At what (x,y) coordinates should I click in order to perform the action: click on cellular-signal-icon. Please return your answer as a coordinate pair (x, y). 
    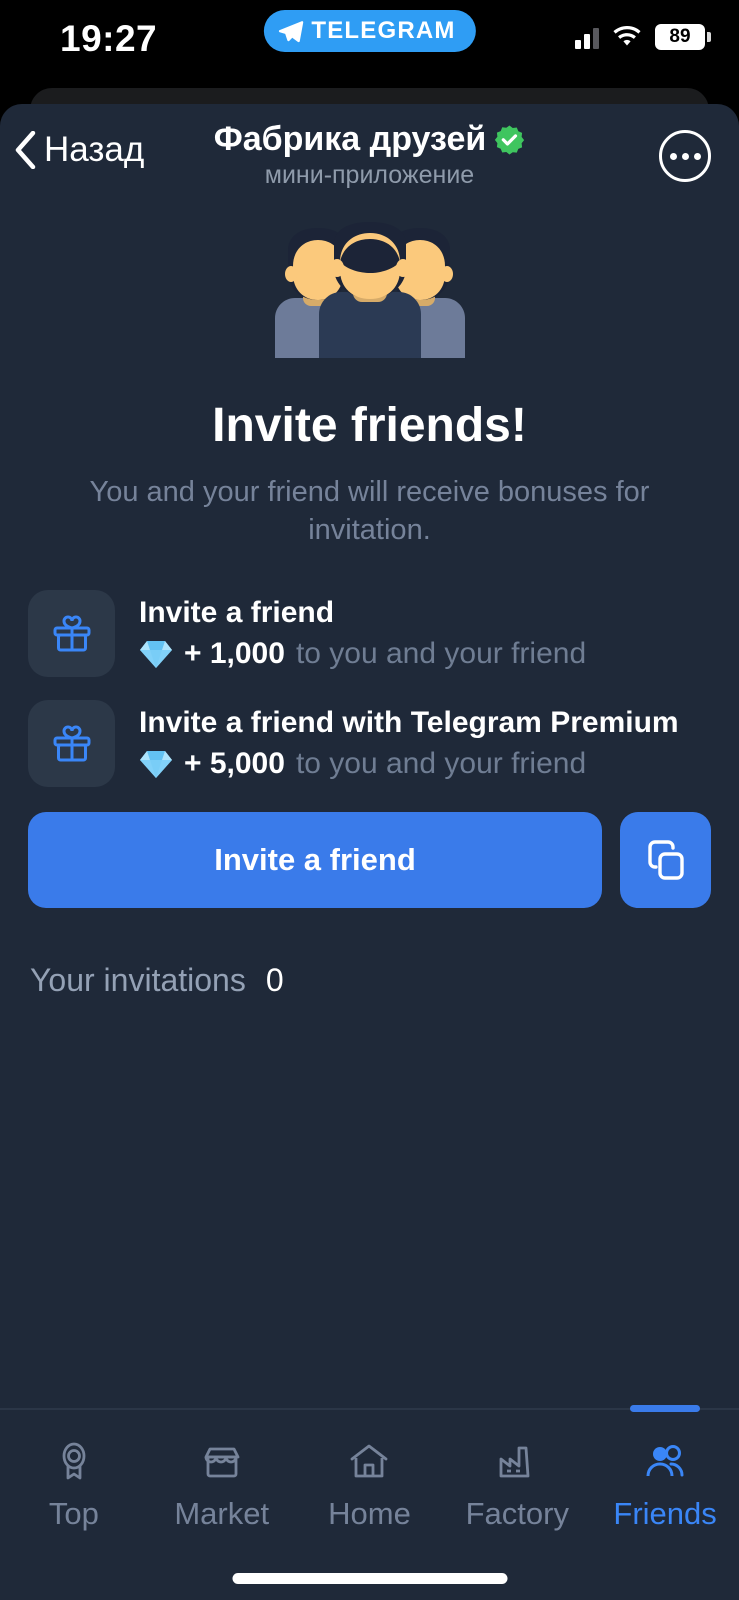
    Looking at the image, I should click on (587, 37).